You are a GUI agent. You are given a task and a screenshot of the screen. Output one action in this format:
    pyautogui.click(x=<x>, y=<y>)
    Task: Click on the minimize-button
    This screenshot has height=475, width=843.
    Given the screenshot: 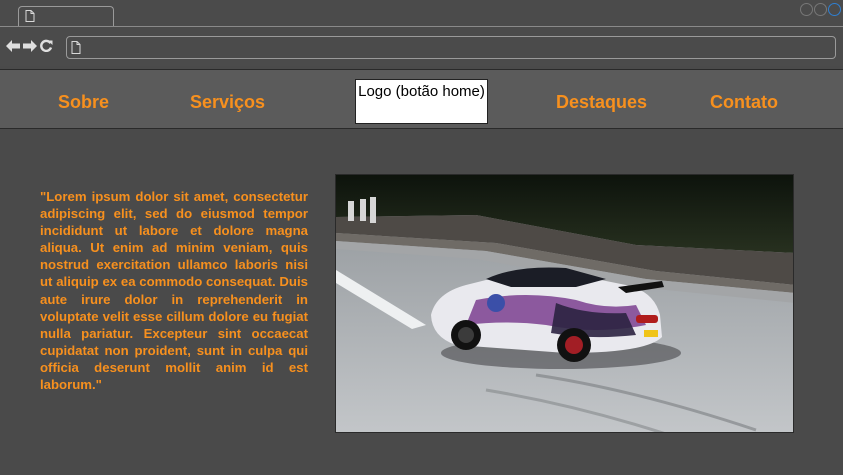 What is the action you would take?
    pyautogui.click(x=806, y=9)
    